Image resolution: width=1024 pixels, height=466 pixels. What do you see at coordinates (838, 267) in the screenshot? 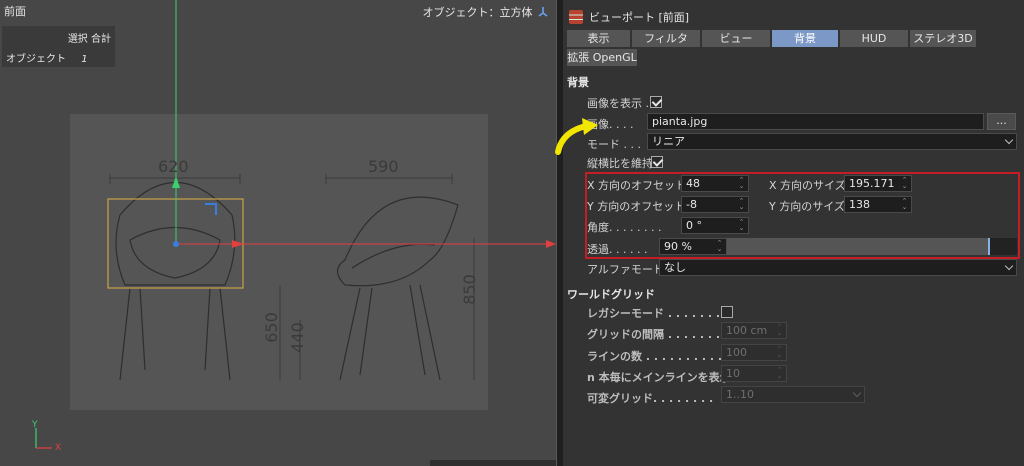
I see `alpha-mode-dropdown: なし` at bounding box center [838, 267].